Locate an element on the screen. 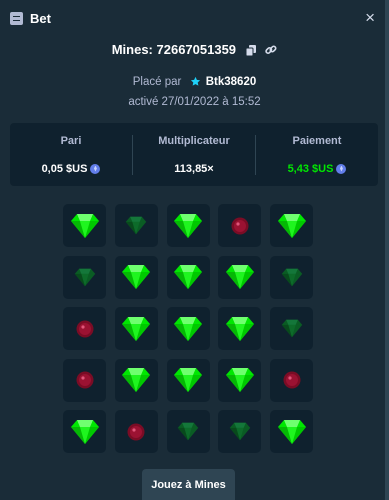 Image resolution: width=389 pixels, height=500 pixels. placed-by-line: Placé par Btk38620 is located at coordinates (194, 83).